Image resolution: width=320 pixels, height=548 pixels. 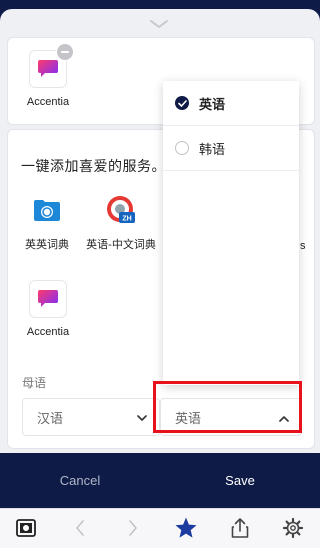 What do you see at coordinates (93, 166) in the screenshot?
I see `services-heading: 一键添加喜爱的服务。` at bounding box center [93, 166].